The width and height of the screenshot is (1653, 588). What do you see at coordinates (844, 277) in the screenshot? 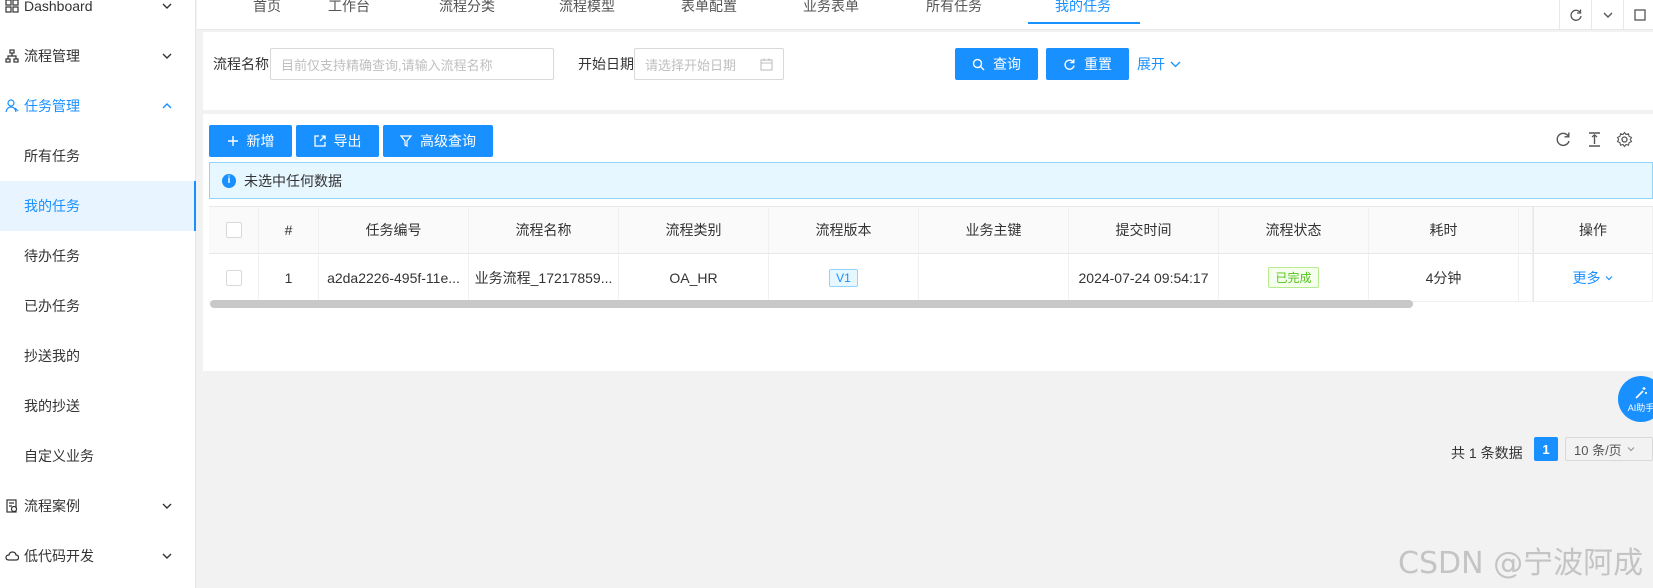
I see `cell-version: V1` at bounding box center [844, 277].